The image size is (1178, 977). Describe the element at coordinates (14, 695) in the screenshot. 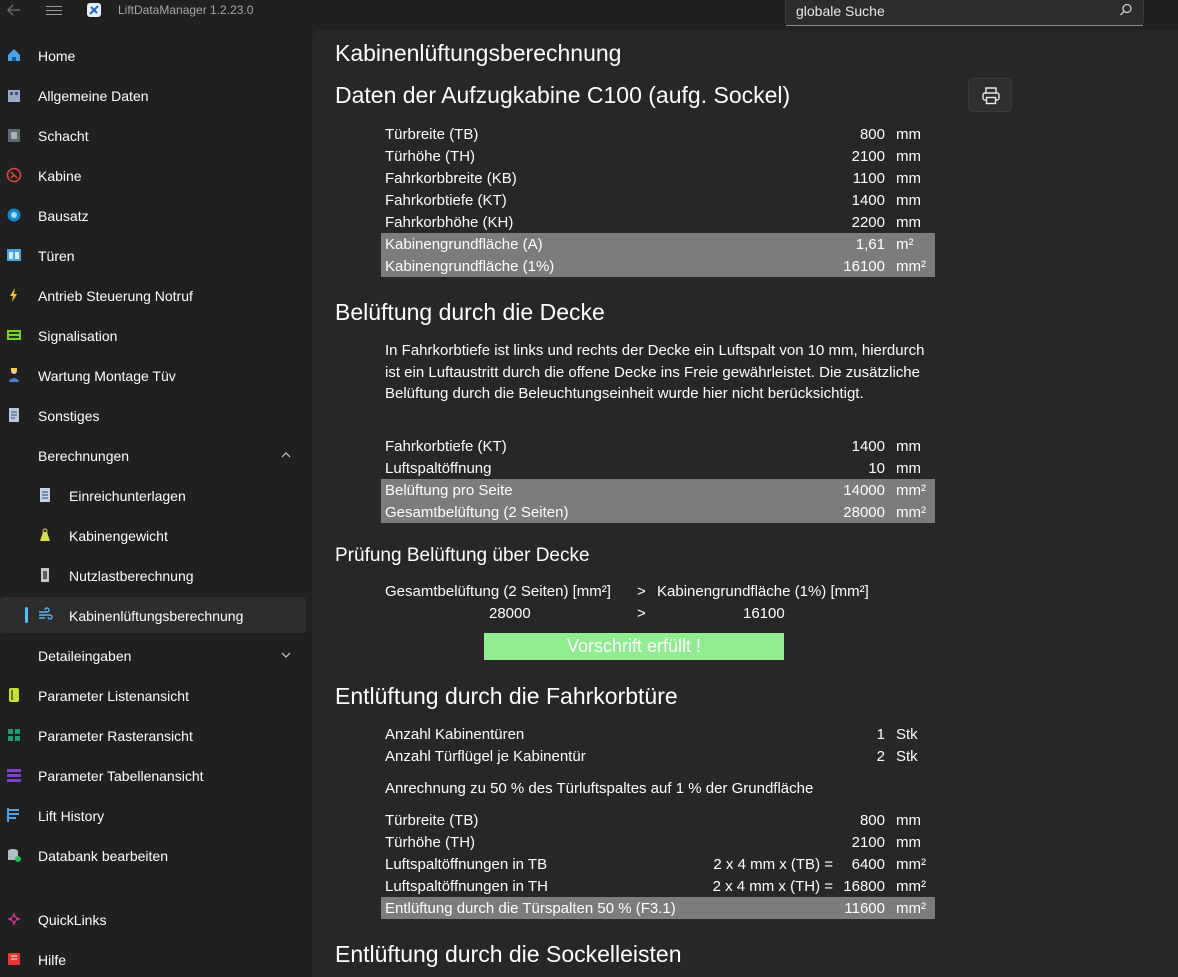

I see `list-view-icon` at that location.